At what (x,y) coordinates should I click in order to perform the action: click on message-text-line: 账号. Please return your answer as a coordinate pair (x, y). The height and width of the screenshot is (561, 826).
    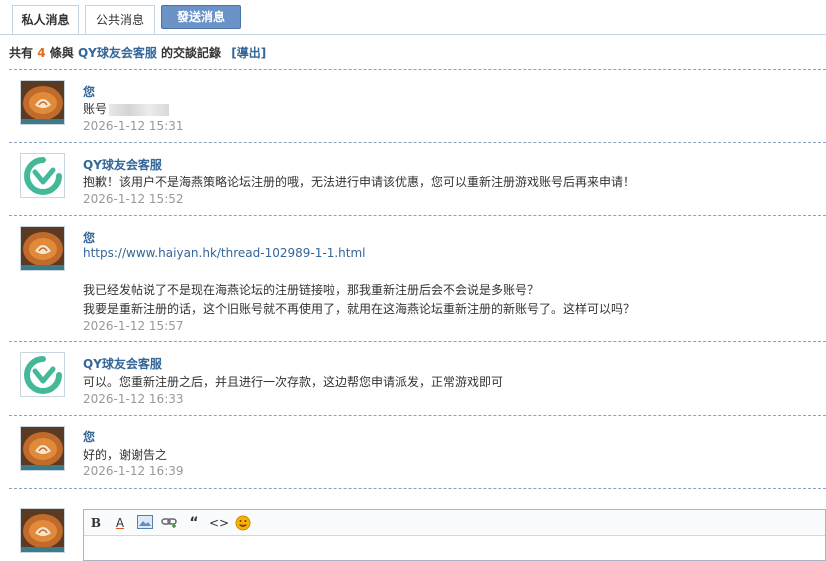
    Looking at the image, I should click on (95, 109).